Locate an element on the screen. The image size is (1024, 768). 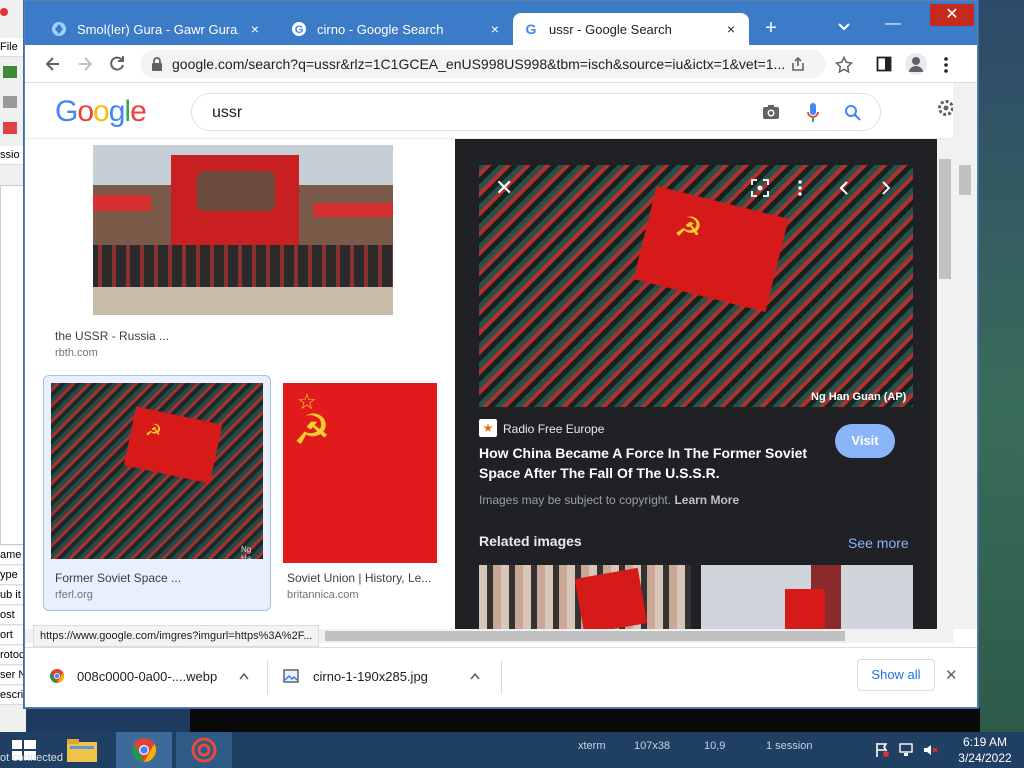
clock-date: 3/24/2022 is located at coordinates (985, 758).